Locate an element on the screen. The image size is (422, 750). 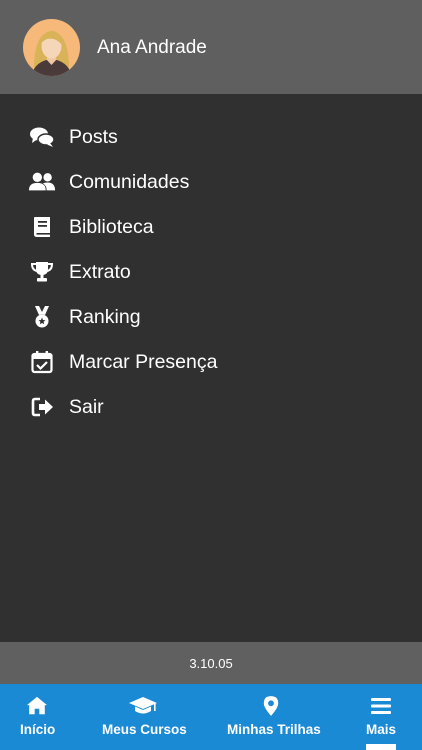
map-pin-icon is located at coordinates (271, 706).